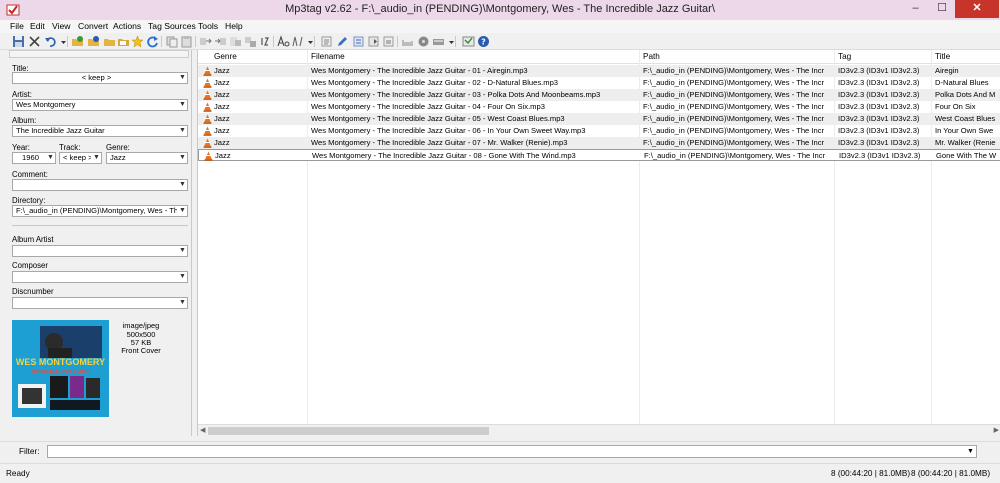 This screenshot has height=483, width=1000. What do you see at coordinates (220, 41) in the screenshot?
I see `filename-to-tag-icon` at bounding box center [220, 41].